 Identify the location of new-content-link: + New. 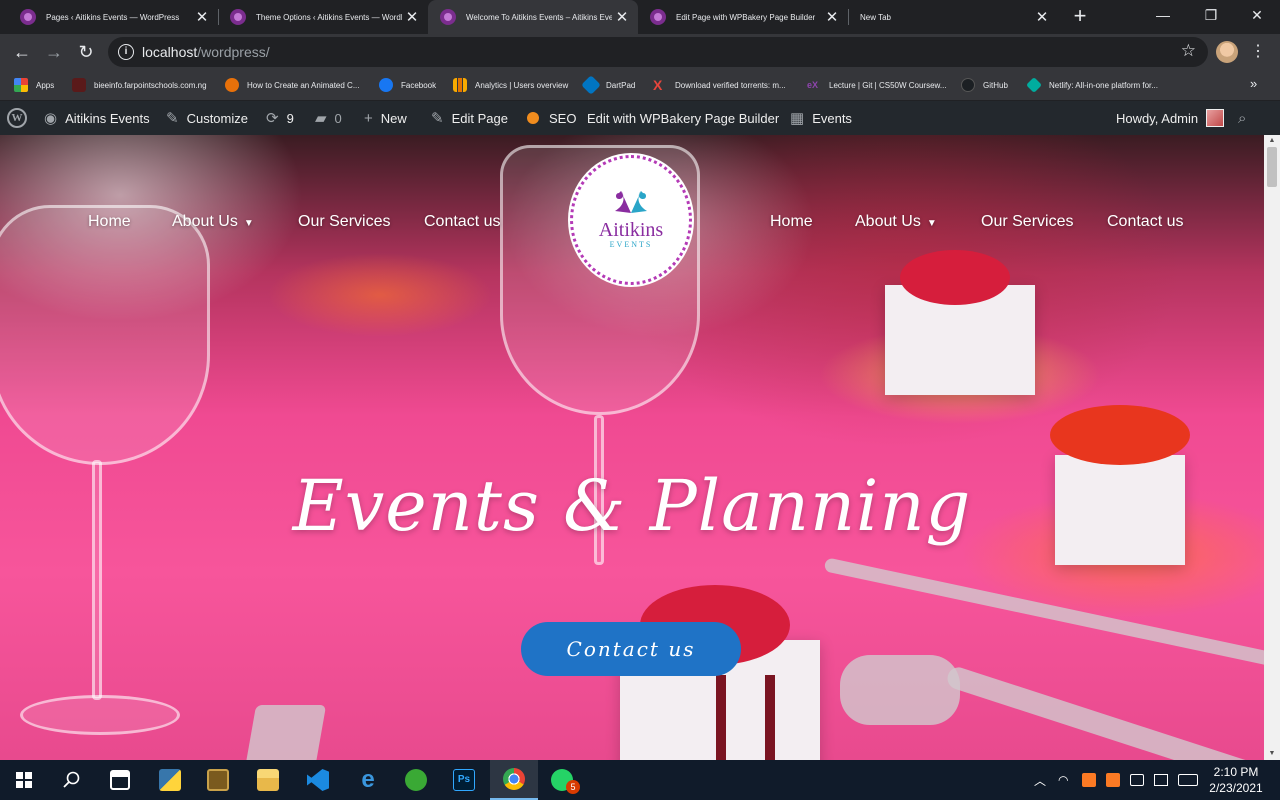
(385, 118).